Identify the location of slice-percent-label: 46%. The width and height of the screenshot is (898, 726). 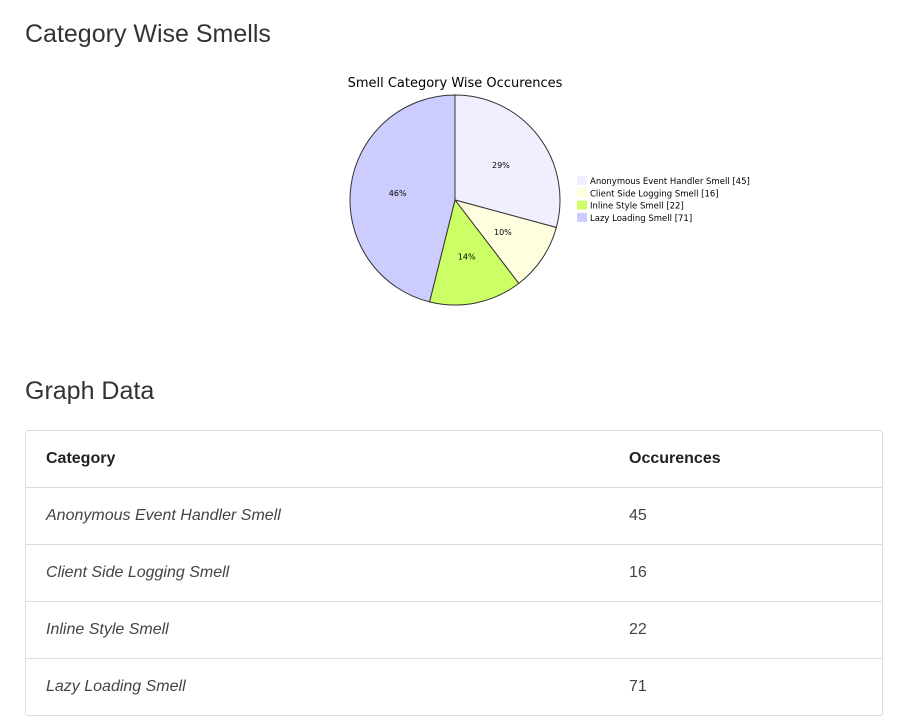
(398, 193).